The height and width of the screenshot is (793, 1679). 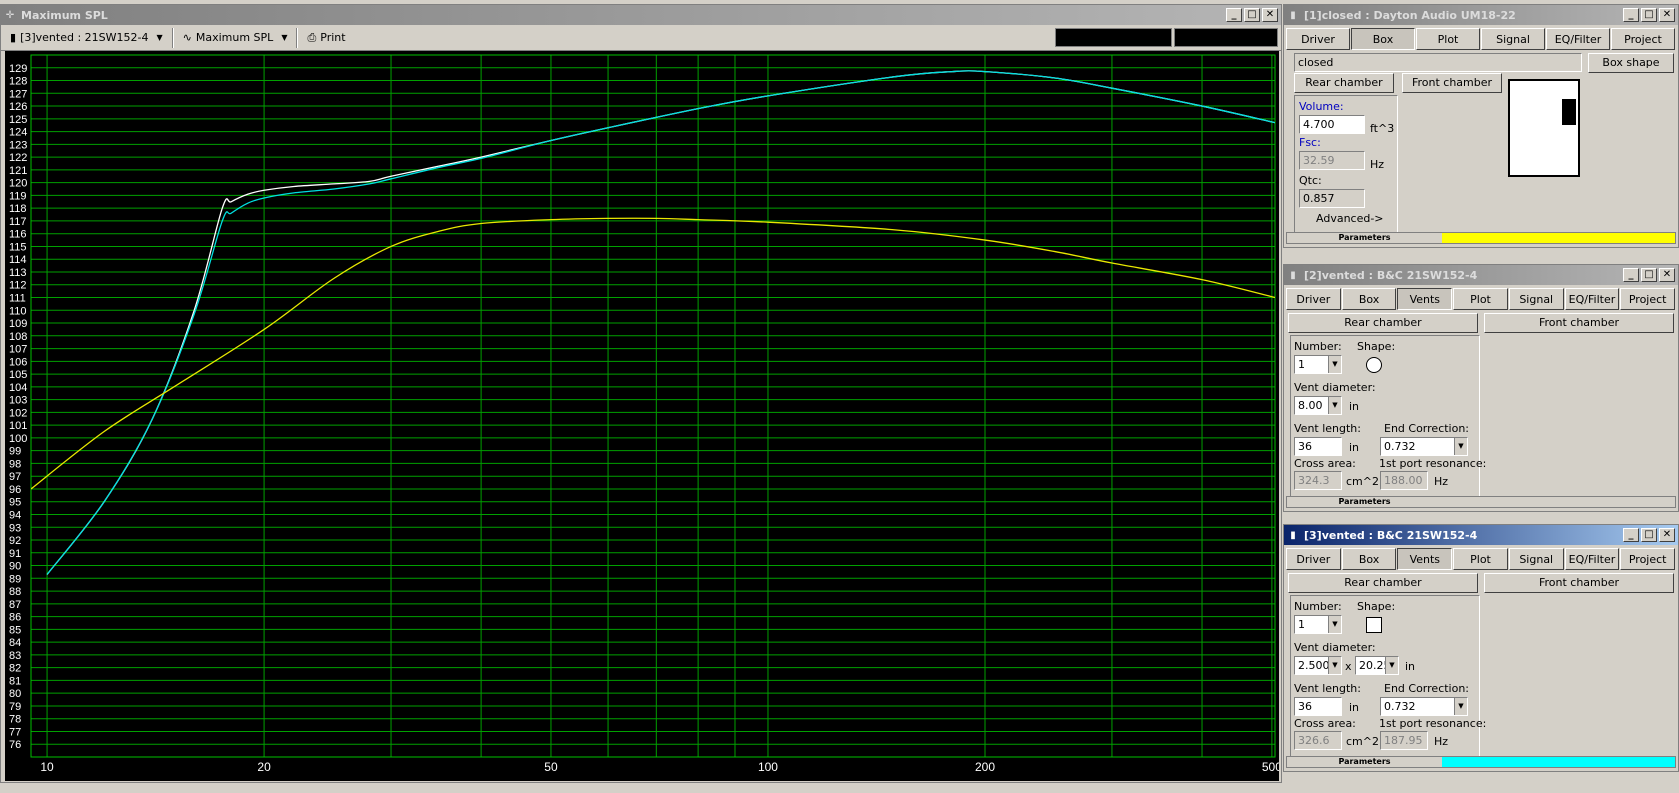 What do you see at coordinates (1318, 405) in the screenshot?
I see `vent-diameter-select: 8.00 ▼` at bounding box center [1318, 405].